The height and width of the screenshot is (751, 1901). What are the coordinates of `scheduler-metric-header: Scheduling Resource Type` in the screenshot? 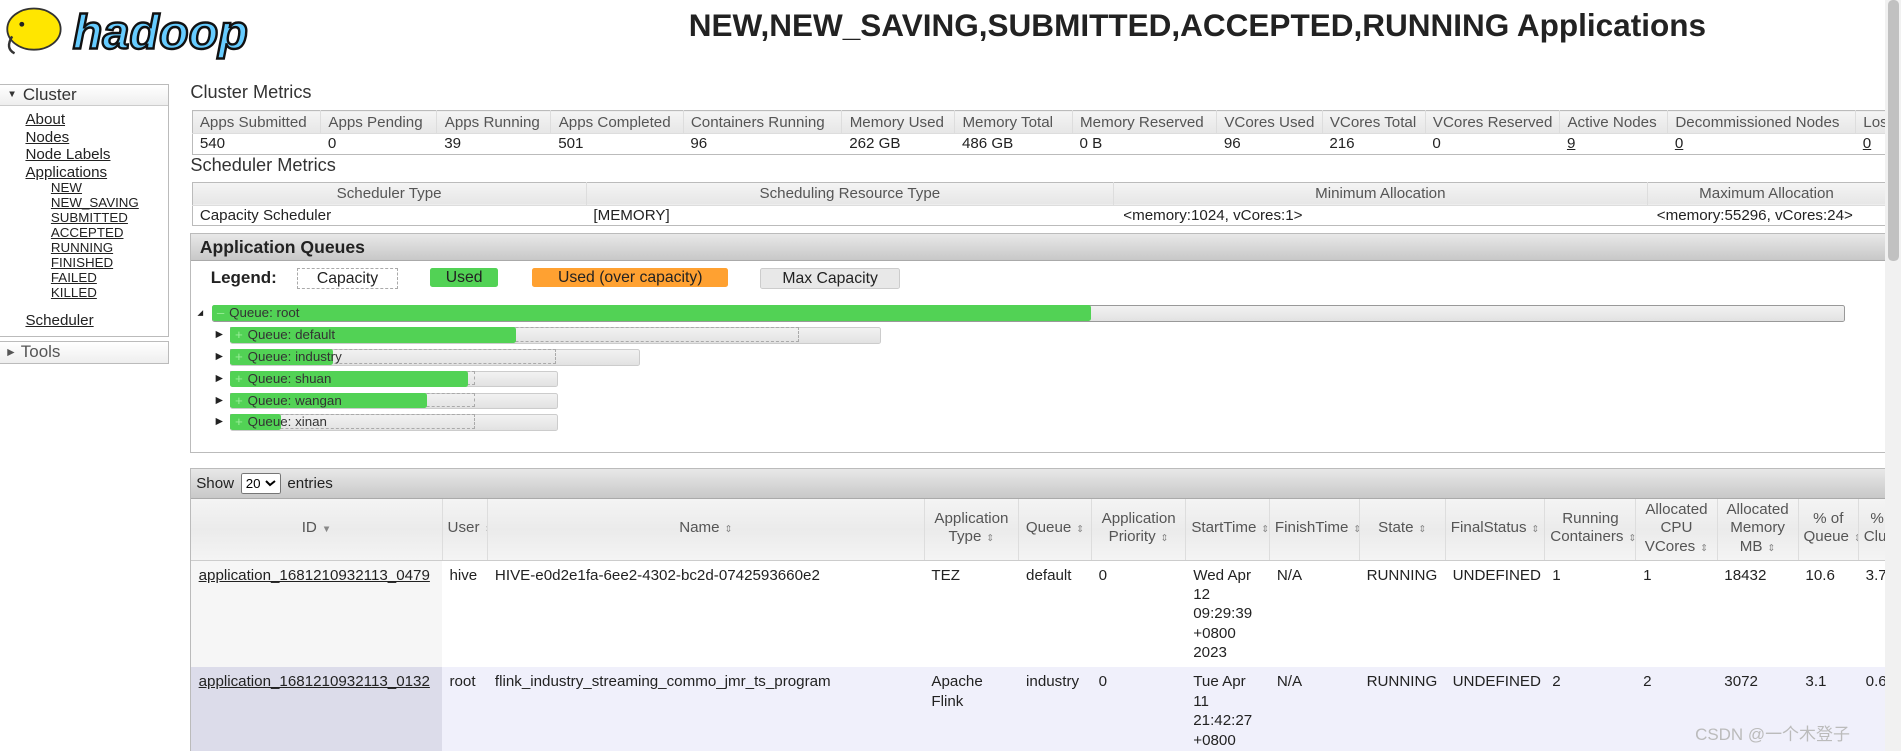 It's located at (850, 194).